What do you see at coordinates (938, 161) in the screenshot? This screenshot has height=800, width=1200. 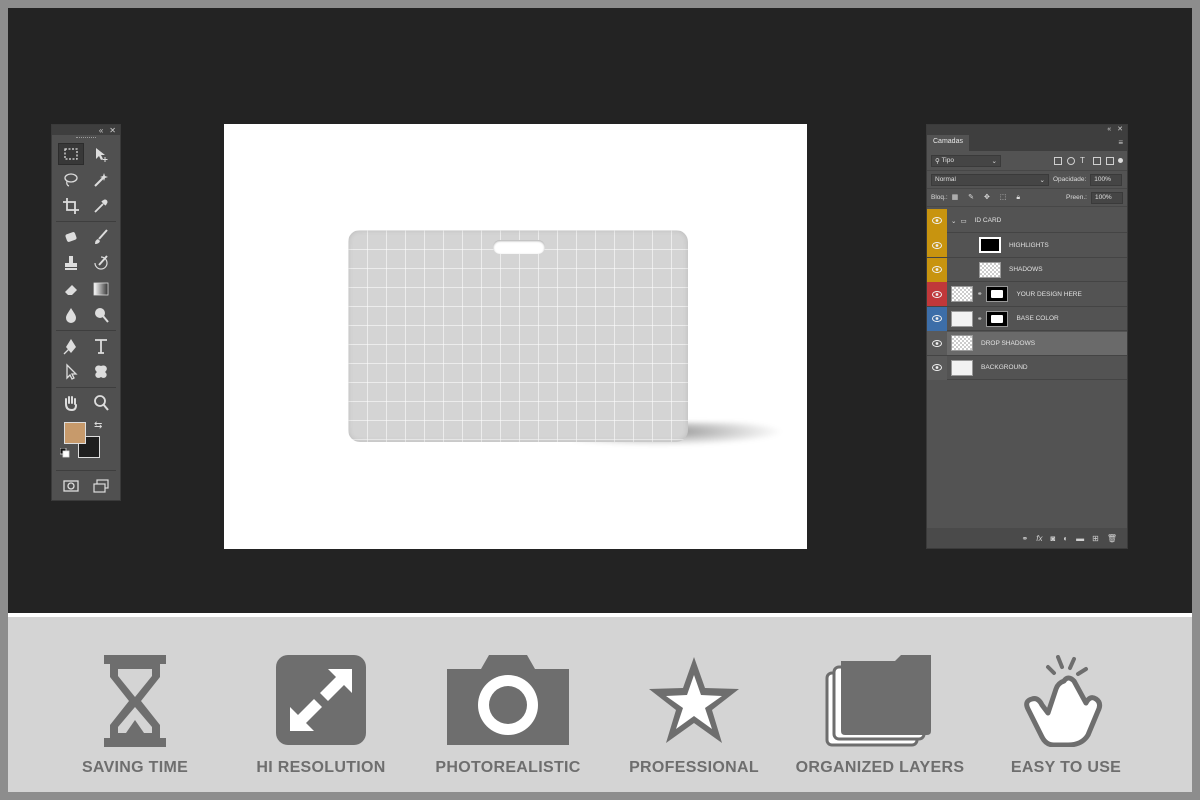 I see `search-icon: ⚲` at bounding box center [938, 161].